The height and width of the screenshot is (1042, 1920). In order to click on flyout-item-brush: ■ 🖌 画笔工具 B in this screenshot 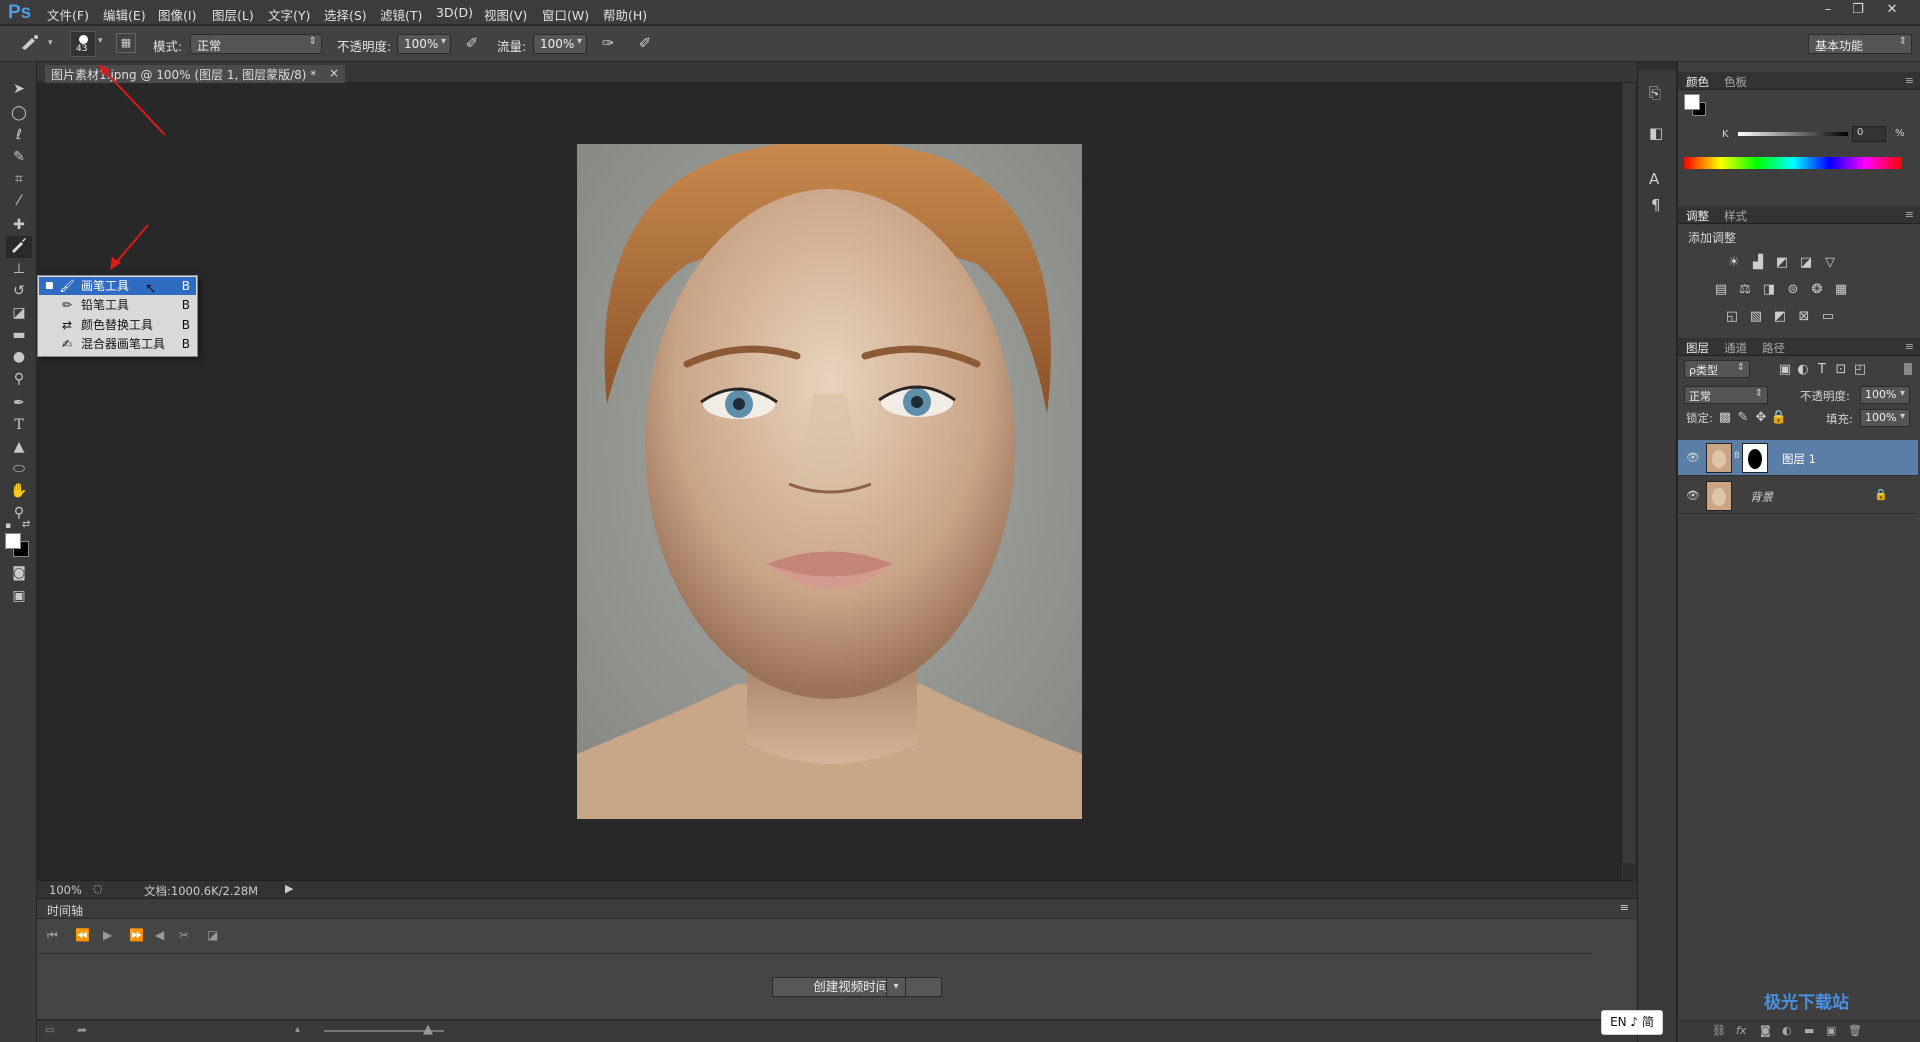, I will do `click(117, 286)`.